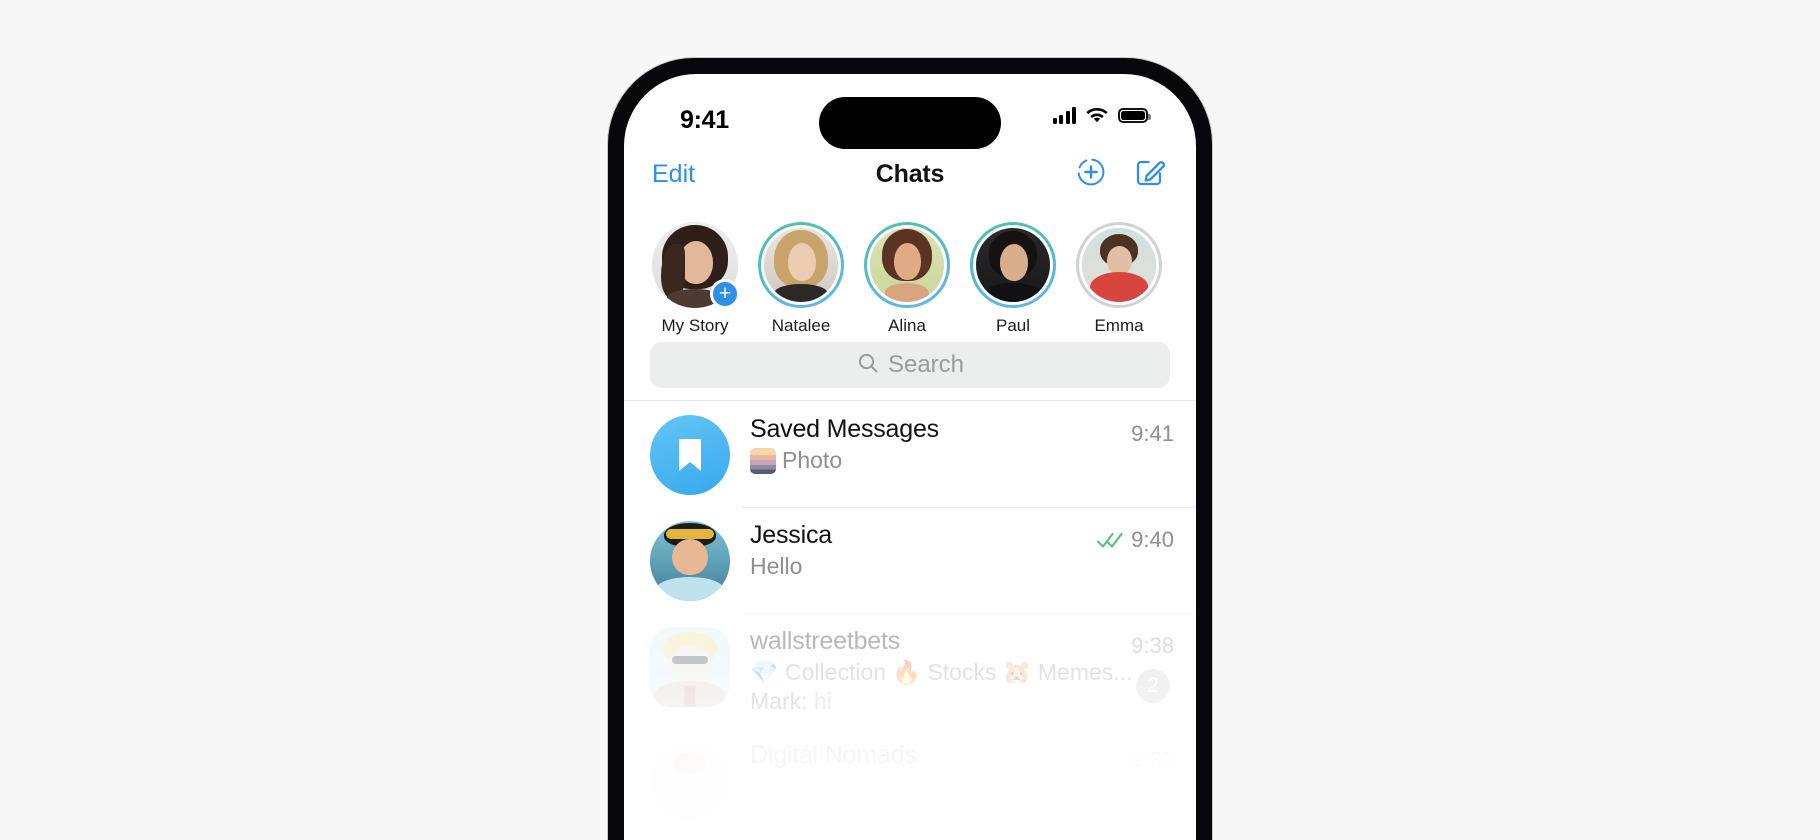 The width and height of the screenshot is (1820, 840). Describe the element at coordinates (696, 265) in the screenshot. I see `story-ring: +` at that location.